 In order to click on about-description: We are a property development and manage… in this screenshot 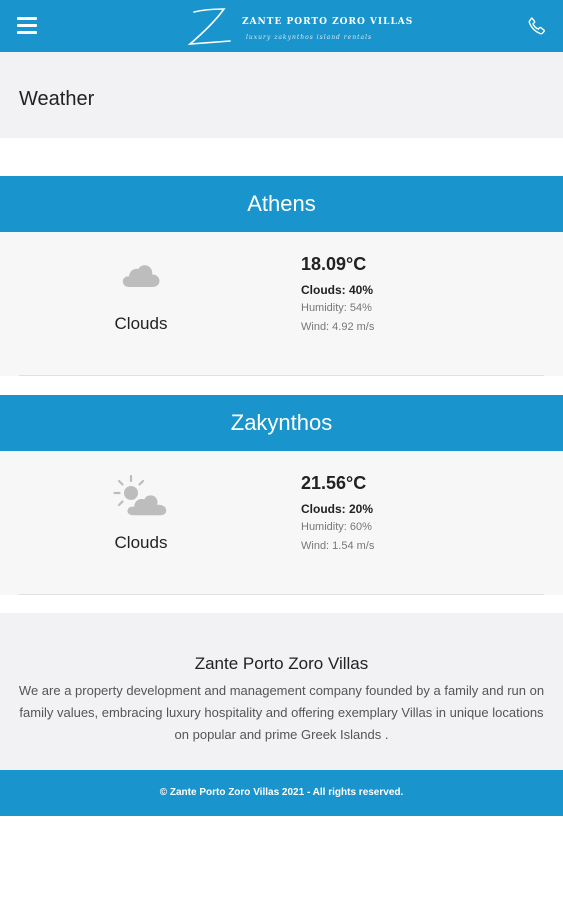, I will do `click(281, 712)`.